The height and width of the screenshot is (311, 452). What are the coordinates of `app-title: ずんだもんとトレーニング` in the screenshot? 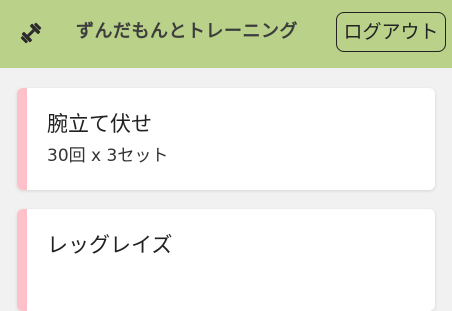 It's located at (187, 31).